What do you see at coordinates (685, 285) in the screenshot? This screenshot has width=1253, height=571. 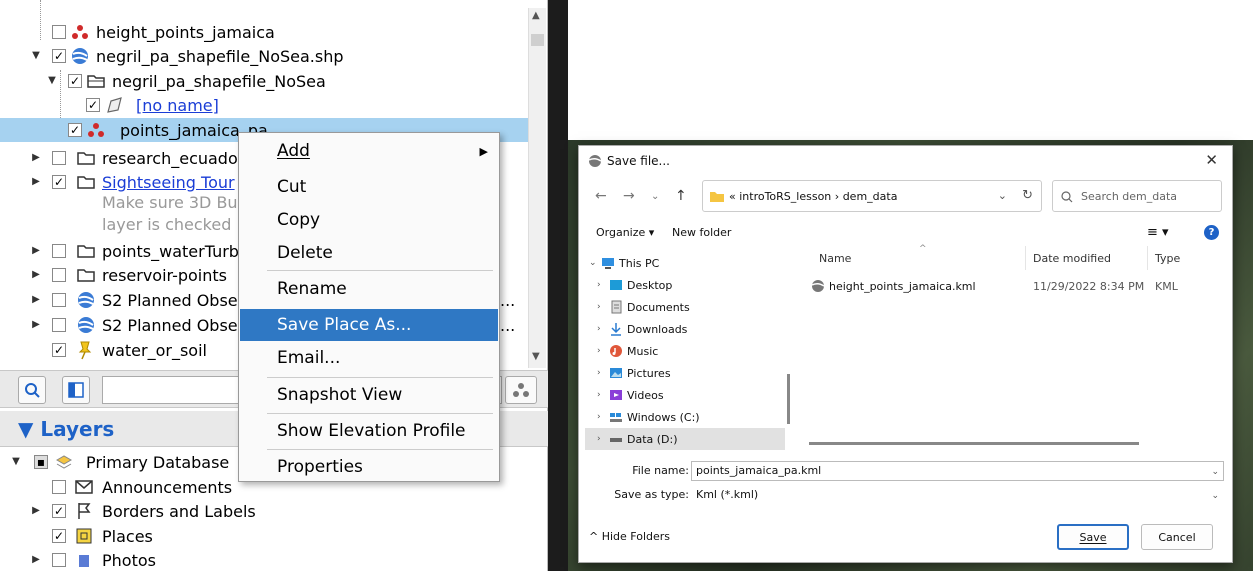 I see `nav-item-desktop: › Desktop` at bounding box center [685, 285].